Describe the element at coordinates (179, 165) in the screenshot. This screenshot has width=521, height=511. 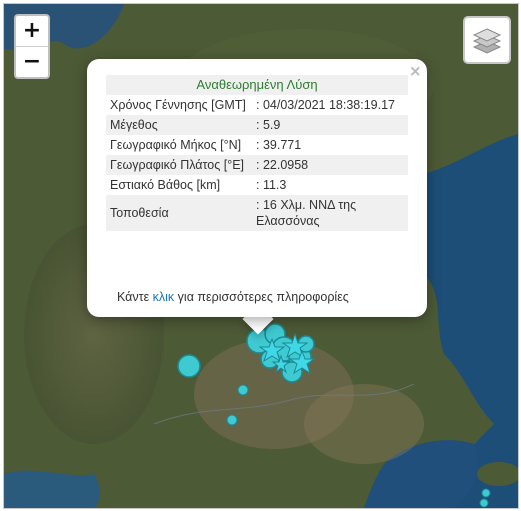
I see `row-label: Γεωγραφικό Πλάτος [°E]` at that location.